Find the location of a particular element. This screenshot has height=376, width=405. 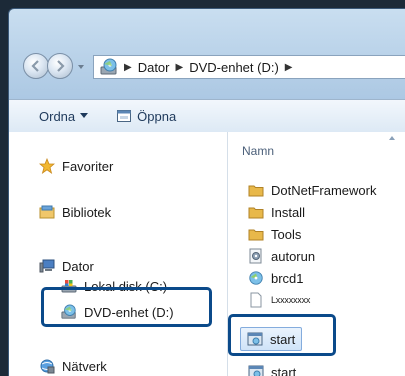

open-label: Öppna is located at coordinates (156, 116).